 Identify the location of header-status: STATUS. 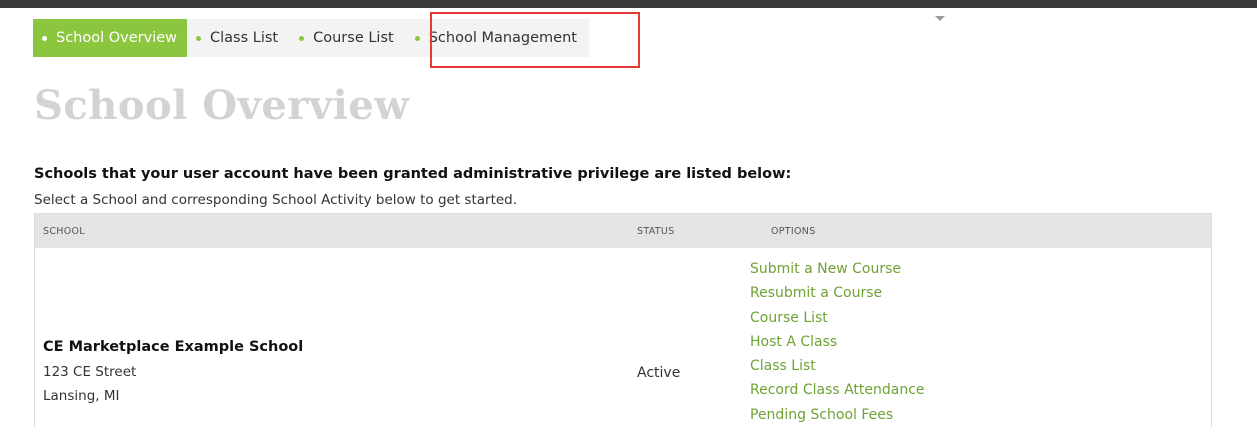
(656, 231).